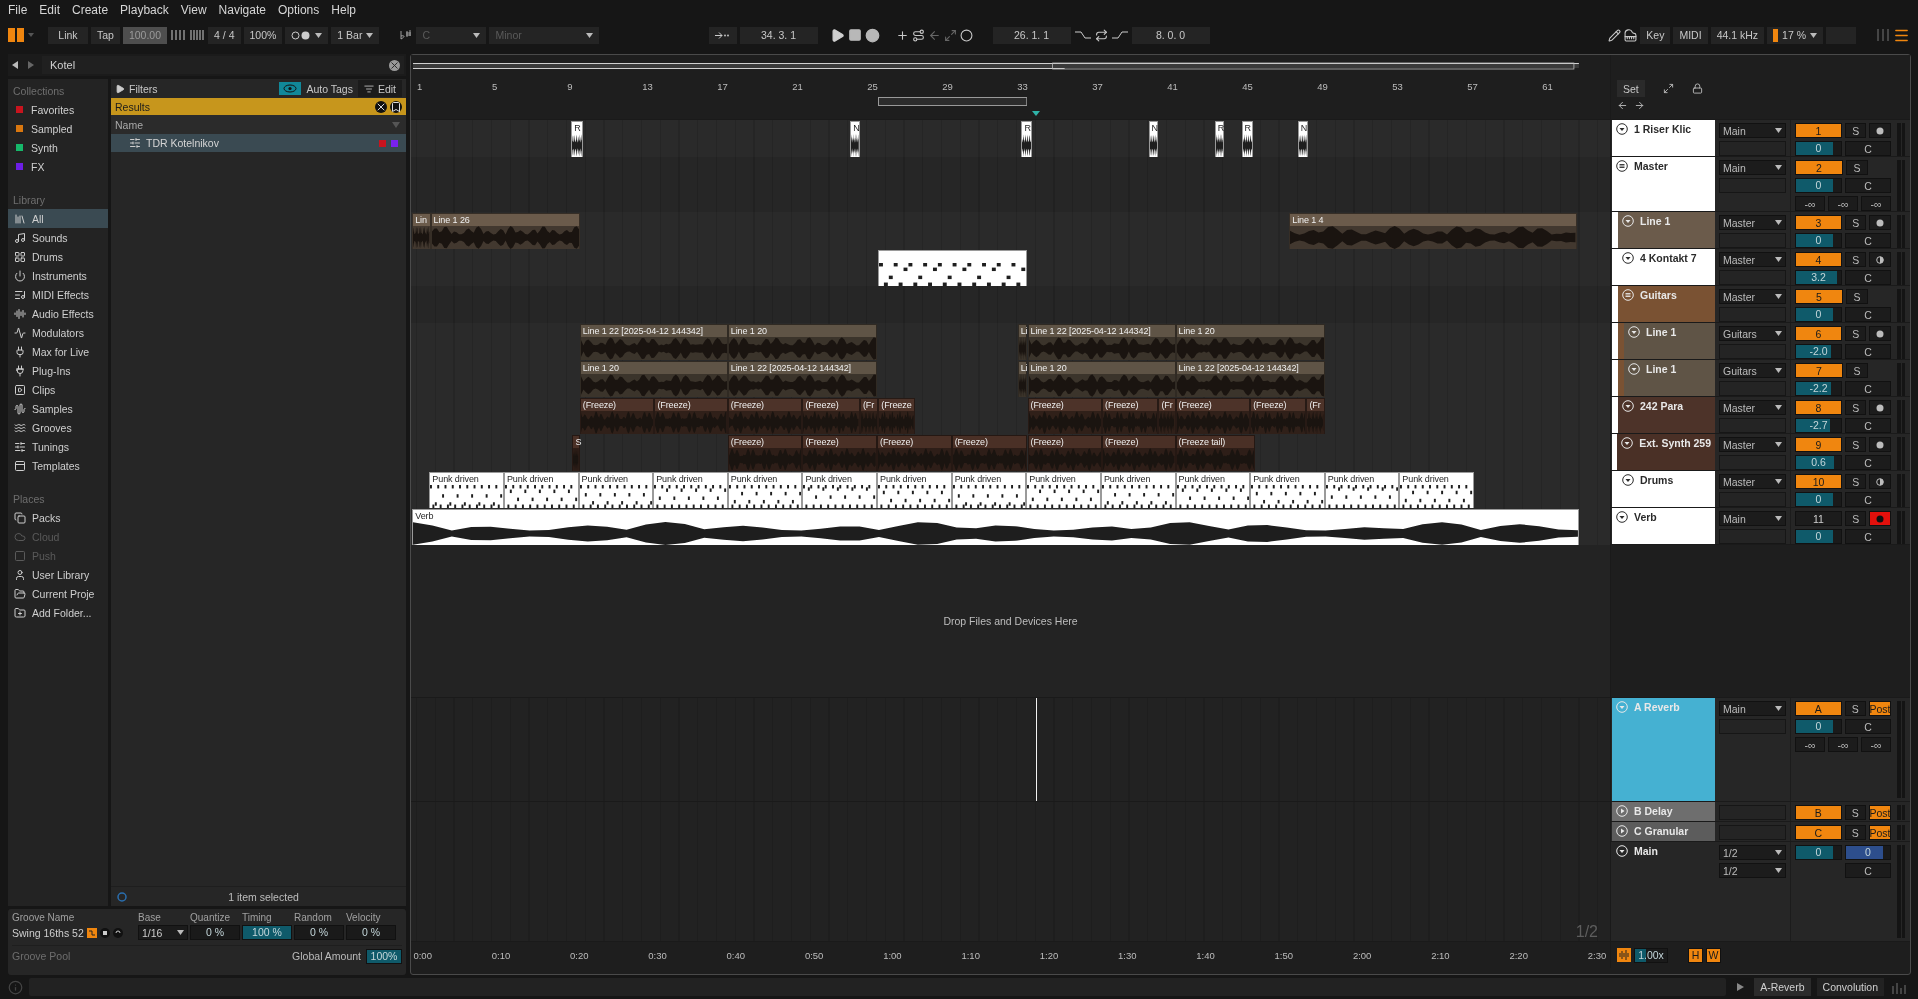 This screenshot has width=1918, height=999. Describe the element at coordinates (58, 351) in the screenshot. I see `sidebar-item: Max for Live` at that location.